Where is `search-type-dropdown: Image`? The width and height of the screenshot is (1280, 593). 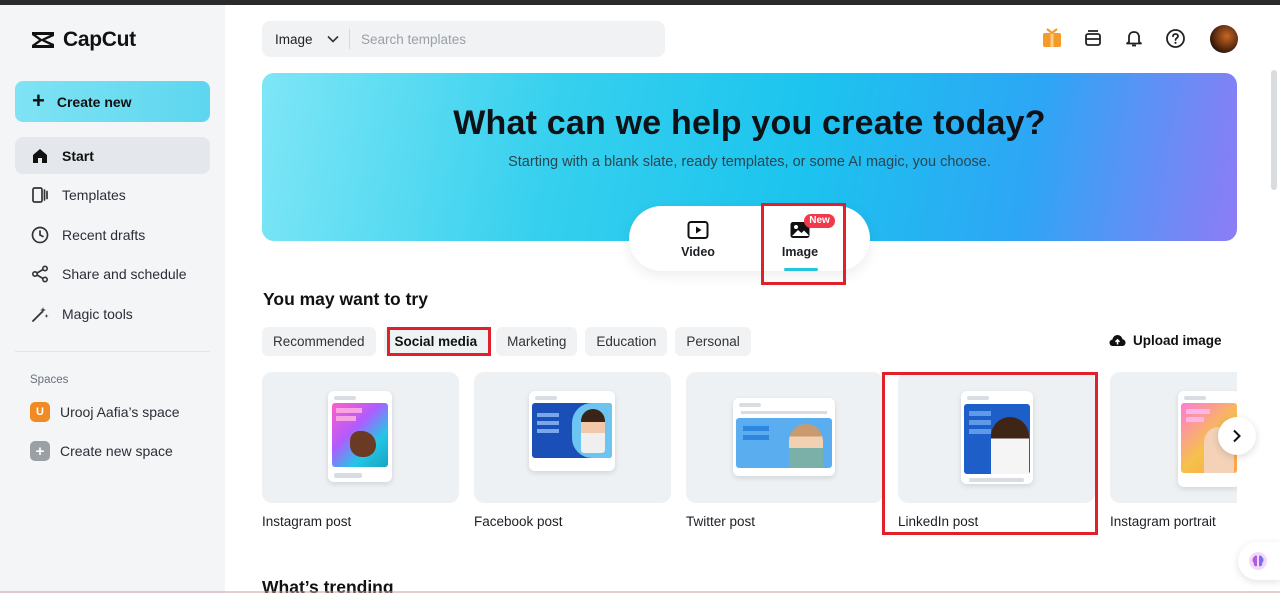 search-type-dropdown: Image is located at coordinates (305, 39).